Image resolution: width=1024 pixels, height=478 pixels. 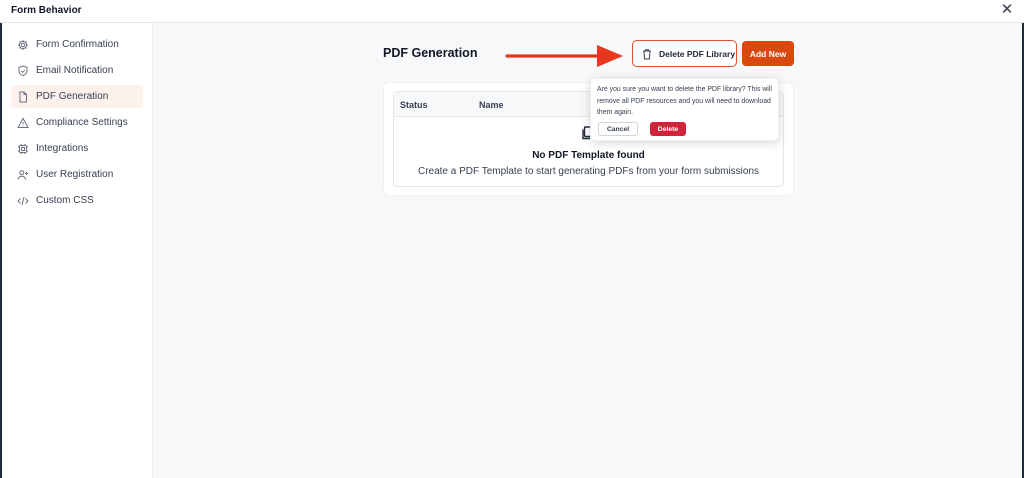 I want to click on column-header-status: Status, so click(x=414, y=105).